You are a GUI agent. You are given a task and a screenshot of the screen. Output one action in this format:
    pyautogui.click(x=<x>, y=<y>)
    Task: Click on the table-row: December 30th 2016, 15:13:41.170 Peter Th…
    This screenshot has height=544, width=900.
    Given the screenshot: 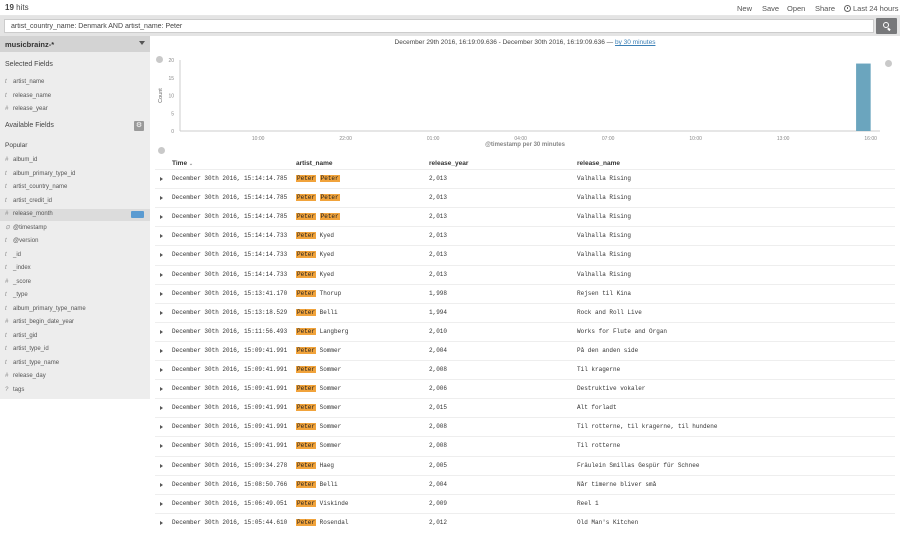 What is the action you would take?
    pyautogui.click(x=525, y=293)
    